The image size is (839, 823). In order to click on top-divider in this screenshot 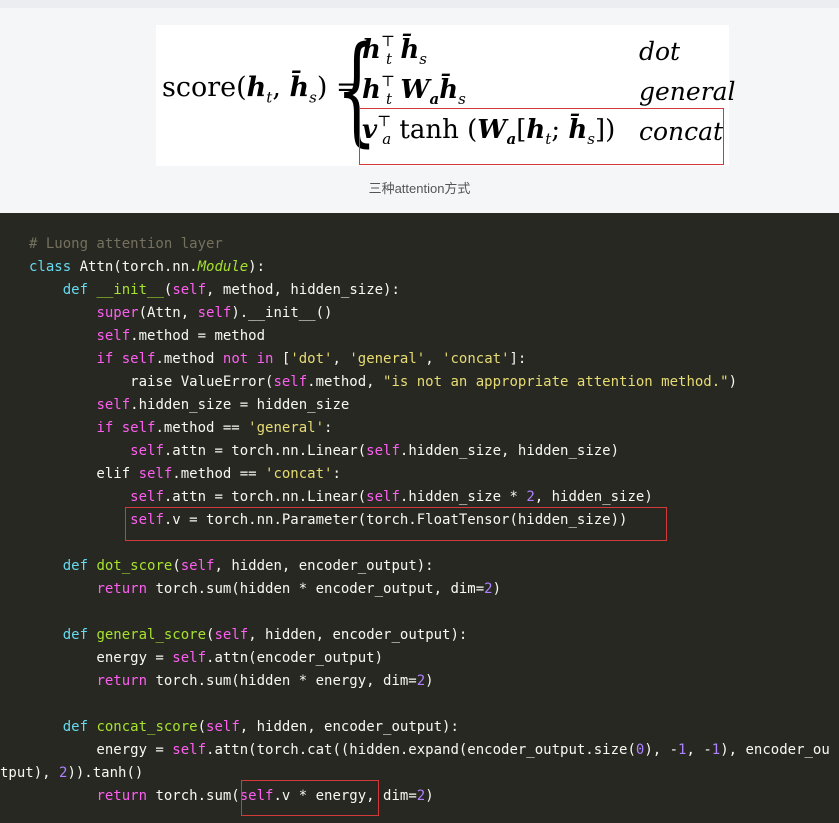, I will do `click(419, 4)`.